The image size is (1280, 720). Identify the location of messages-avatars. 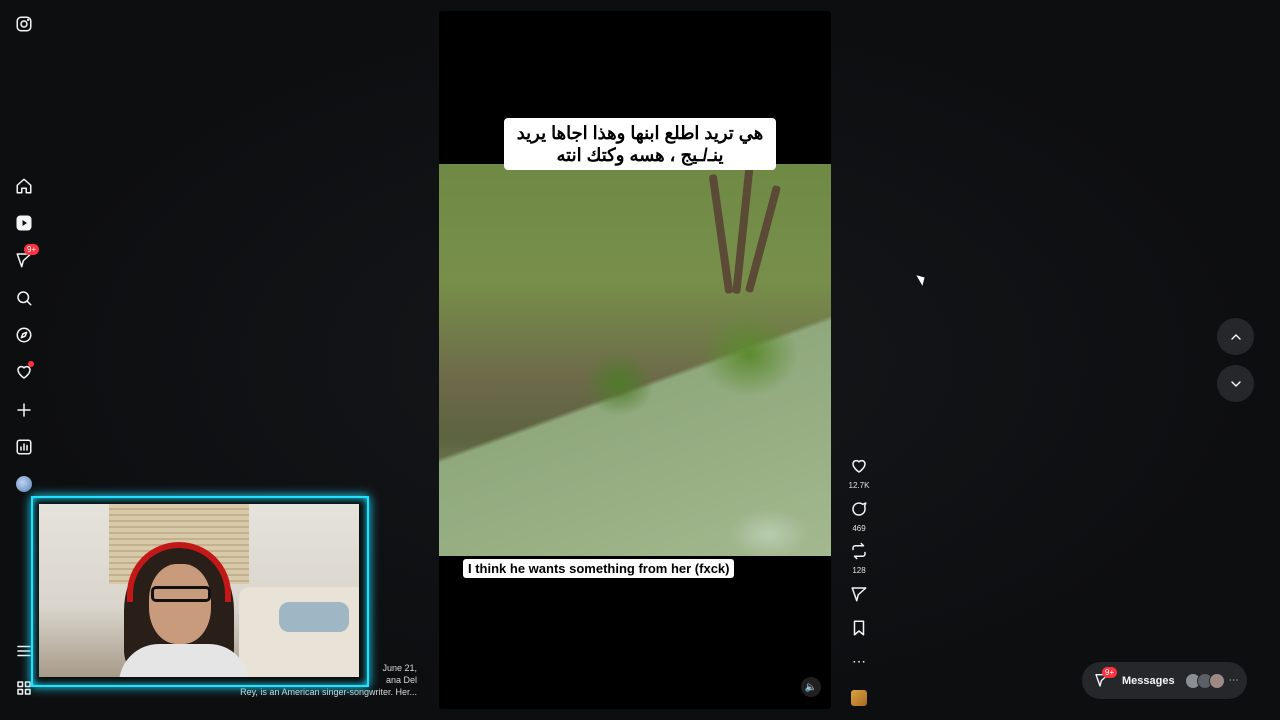
(1204, 680).